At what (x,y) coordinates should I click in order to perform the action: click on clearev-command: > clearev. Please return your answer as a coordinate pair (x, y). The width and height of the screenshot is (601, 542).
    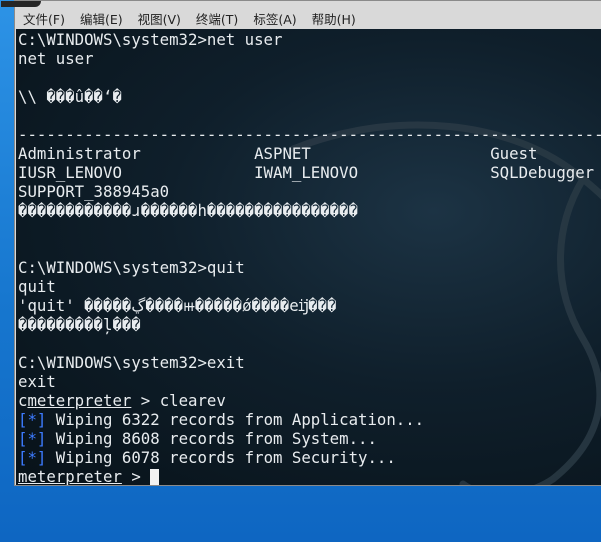
    Looking at the image, I should click on (178, 400).